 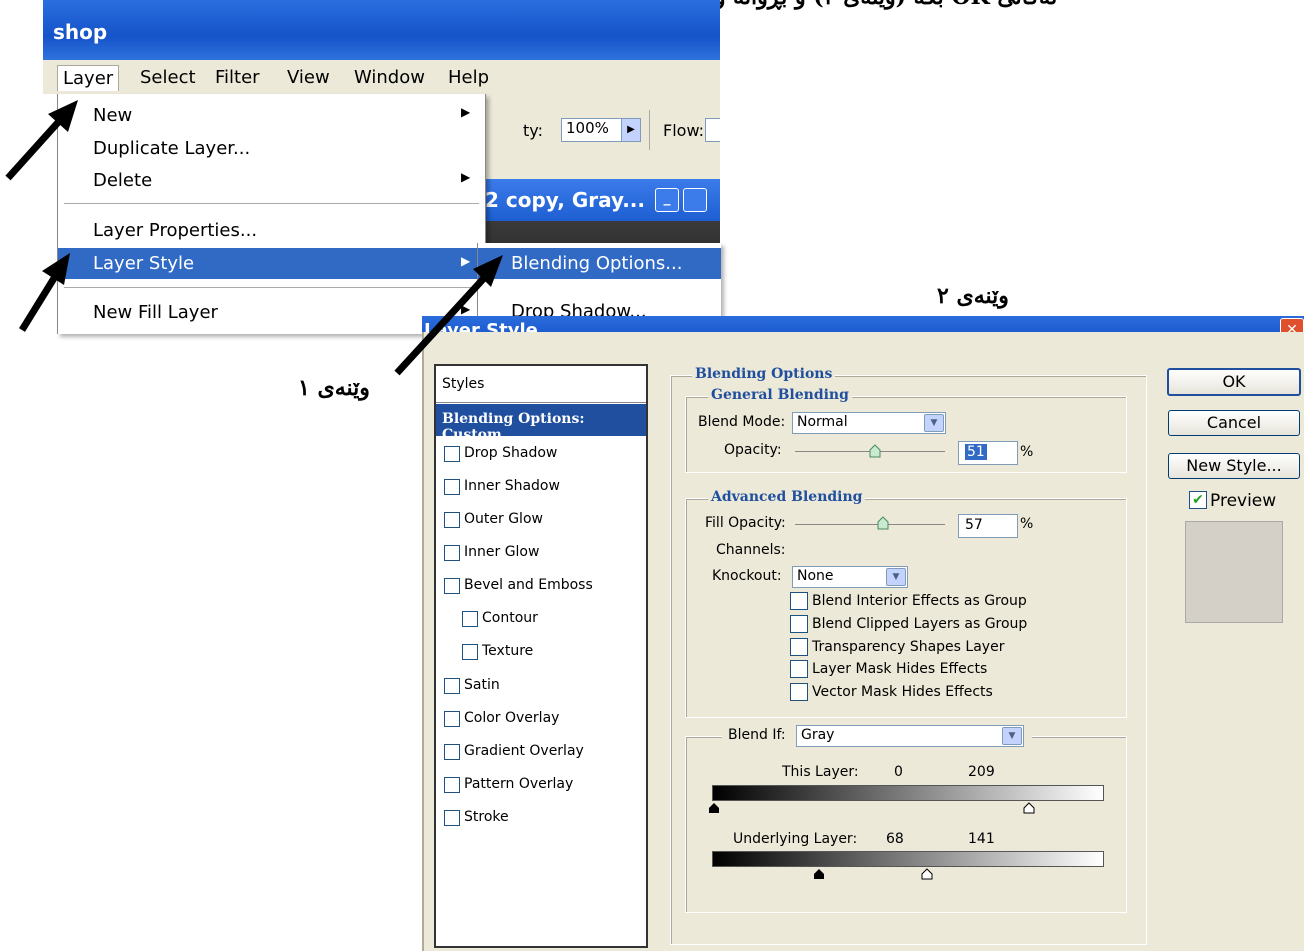 I want to click on ok-button: OK, so click(x=1234, y=382).